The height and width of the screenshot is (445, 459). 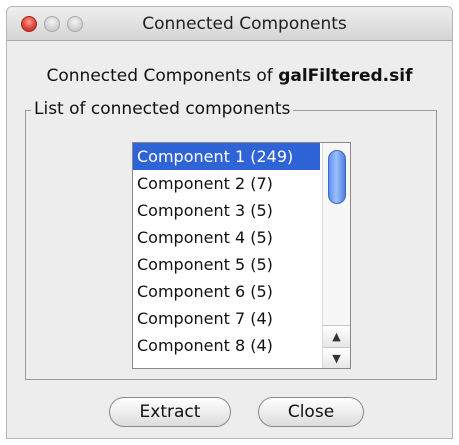 I want to click on list-item: Component 8 (4), so click(x=226, y=345).